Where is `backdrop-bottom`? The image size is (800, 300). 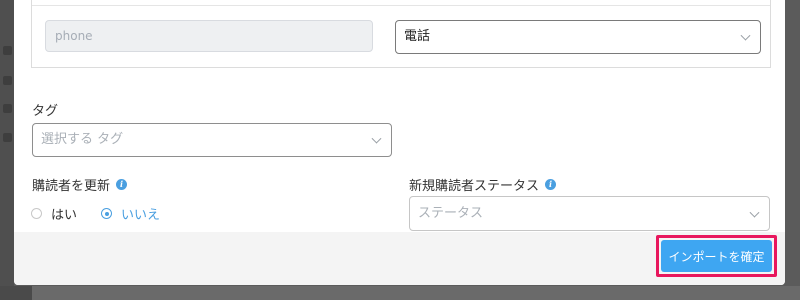 backdrop-bottom is located at coordinates (400, 293).